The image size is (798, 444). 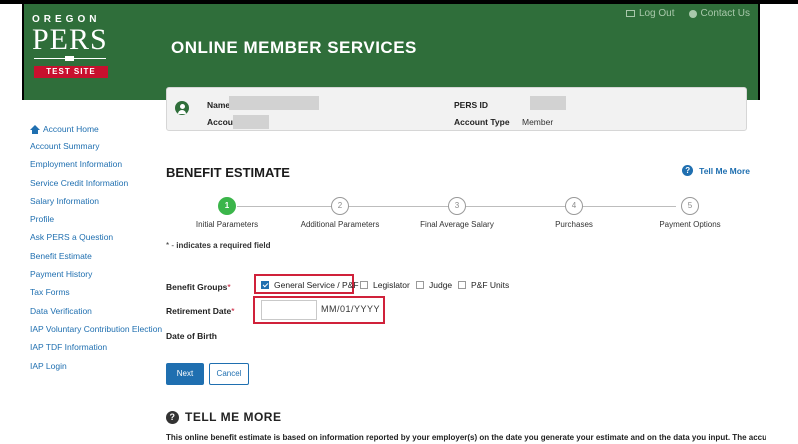 I want to click on name-label: Name, so click(x=219, y=105).